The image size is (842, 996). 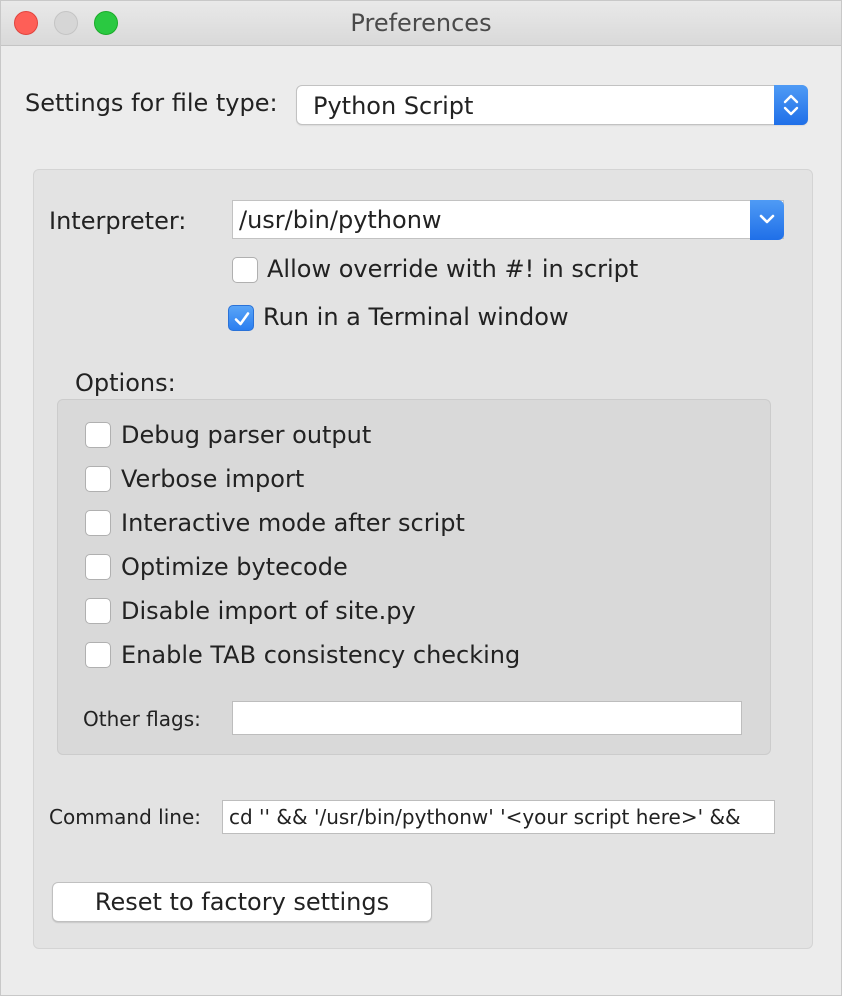 What do you see at coordinates (98, 655) in the screenshot?
I see `tab-consistency-checkbox` at bounding box center [98, 655].